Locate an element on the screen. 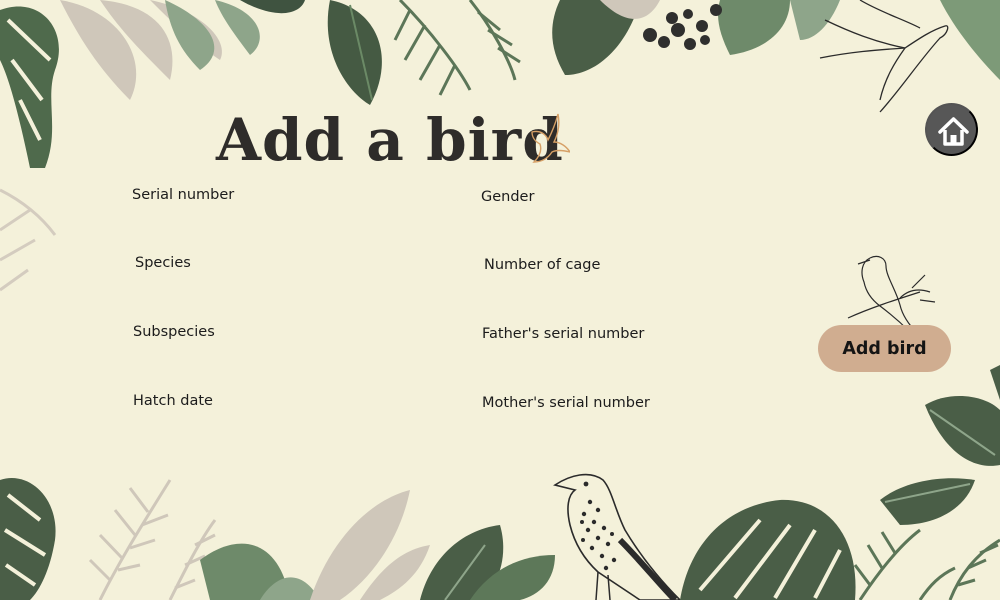 The image size is (1000, 600). gender-label: Gender is located at coordinates (508, 197).